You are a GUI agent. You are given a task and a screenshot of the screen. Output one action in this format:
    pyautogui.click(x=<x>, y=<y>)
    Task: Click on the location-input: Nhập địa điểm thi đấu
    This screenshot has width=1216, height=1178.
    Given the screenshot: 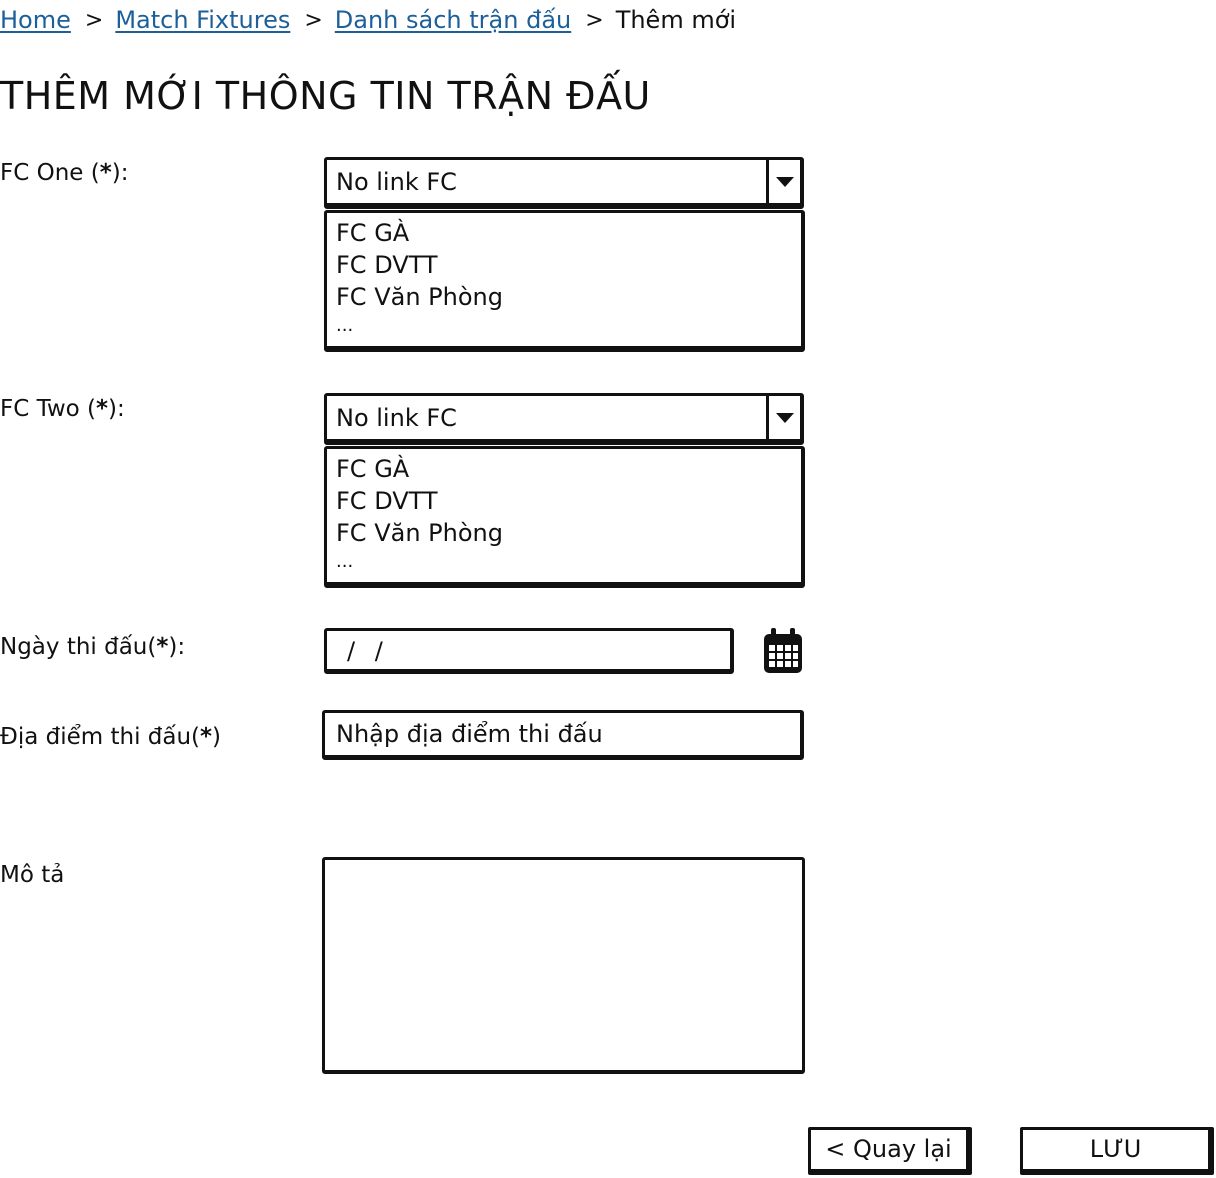 What is the action you would take?
    pyautogui.click(x=563, y=735)
    